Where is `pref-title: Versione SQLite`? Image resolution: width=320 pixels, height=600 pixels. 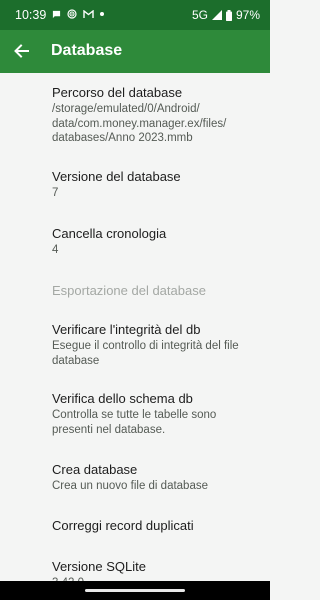
pref-title: Versione SQLite is located at coordinates (99, 566).